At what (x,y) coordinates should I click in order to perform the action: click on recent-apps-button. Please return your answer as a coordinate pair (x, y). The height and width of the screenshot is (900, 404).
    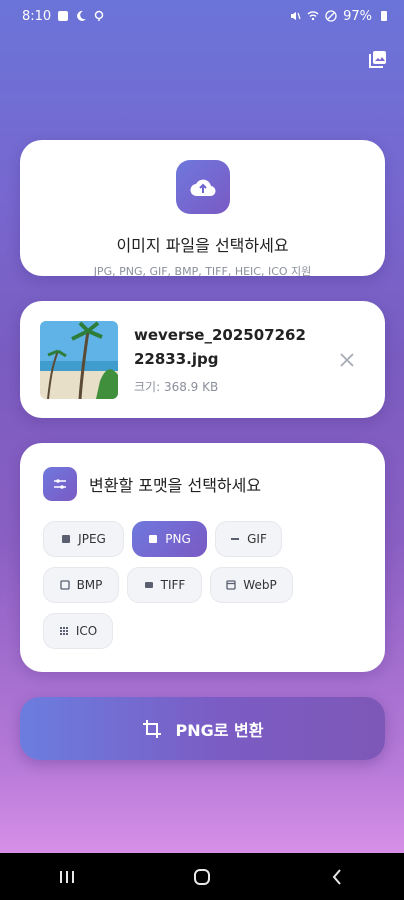
    Looking at the image, I should click on (67, 877).